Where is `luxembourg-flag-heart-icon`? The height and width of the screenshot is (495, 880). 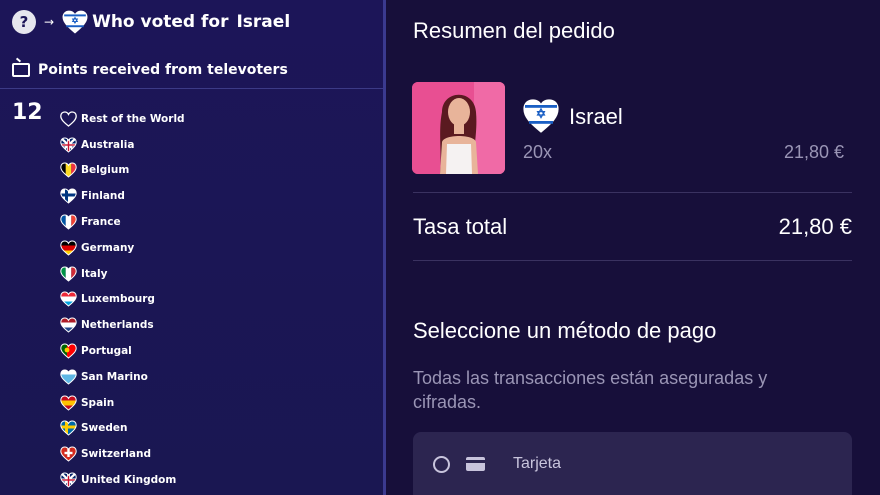
luxembourg-flag-heart-icon is located at coordinates (68, 299).